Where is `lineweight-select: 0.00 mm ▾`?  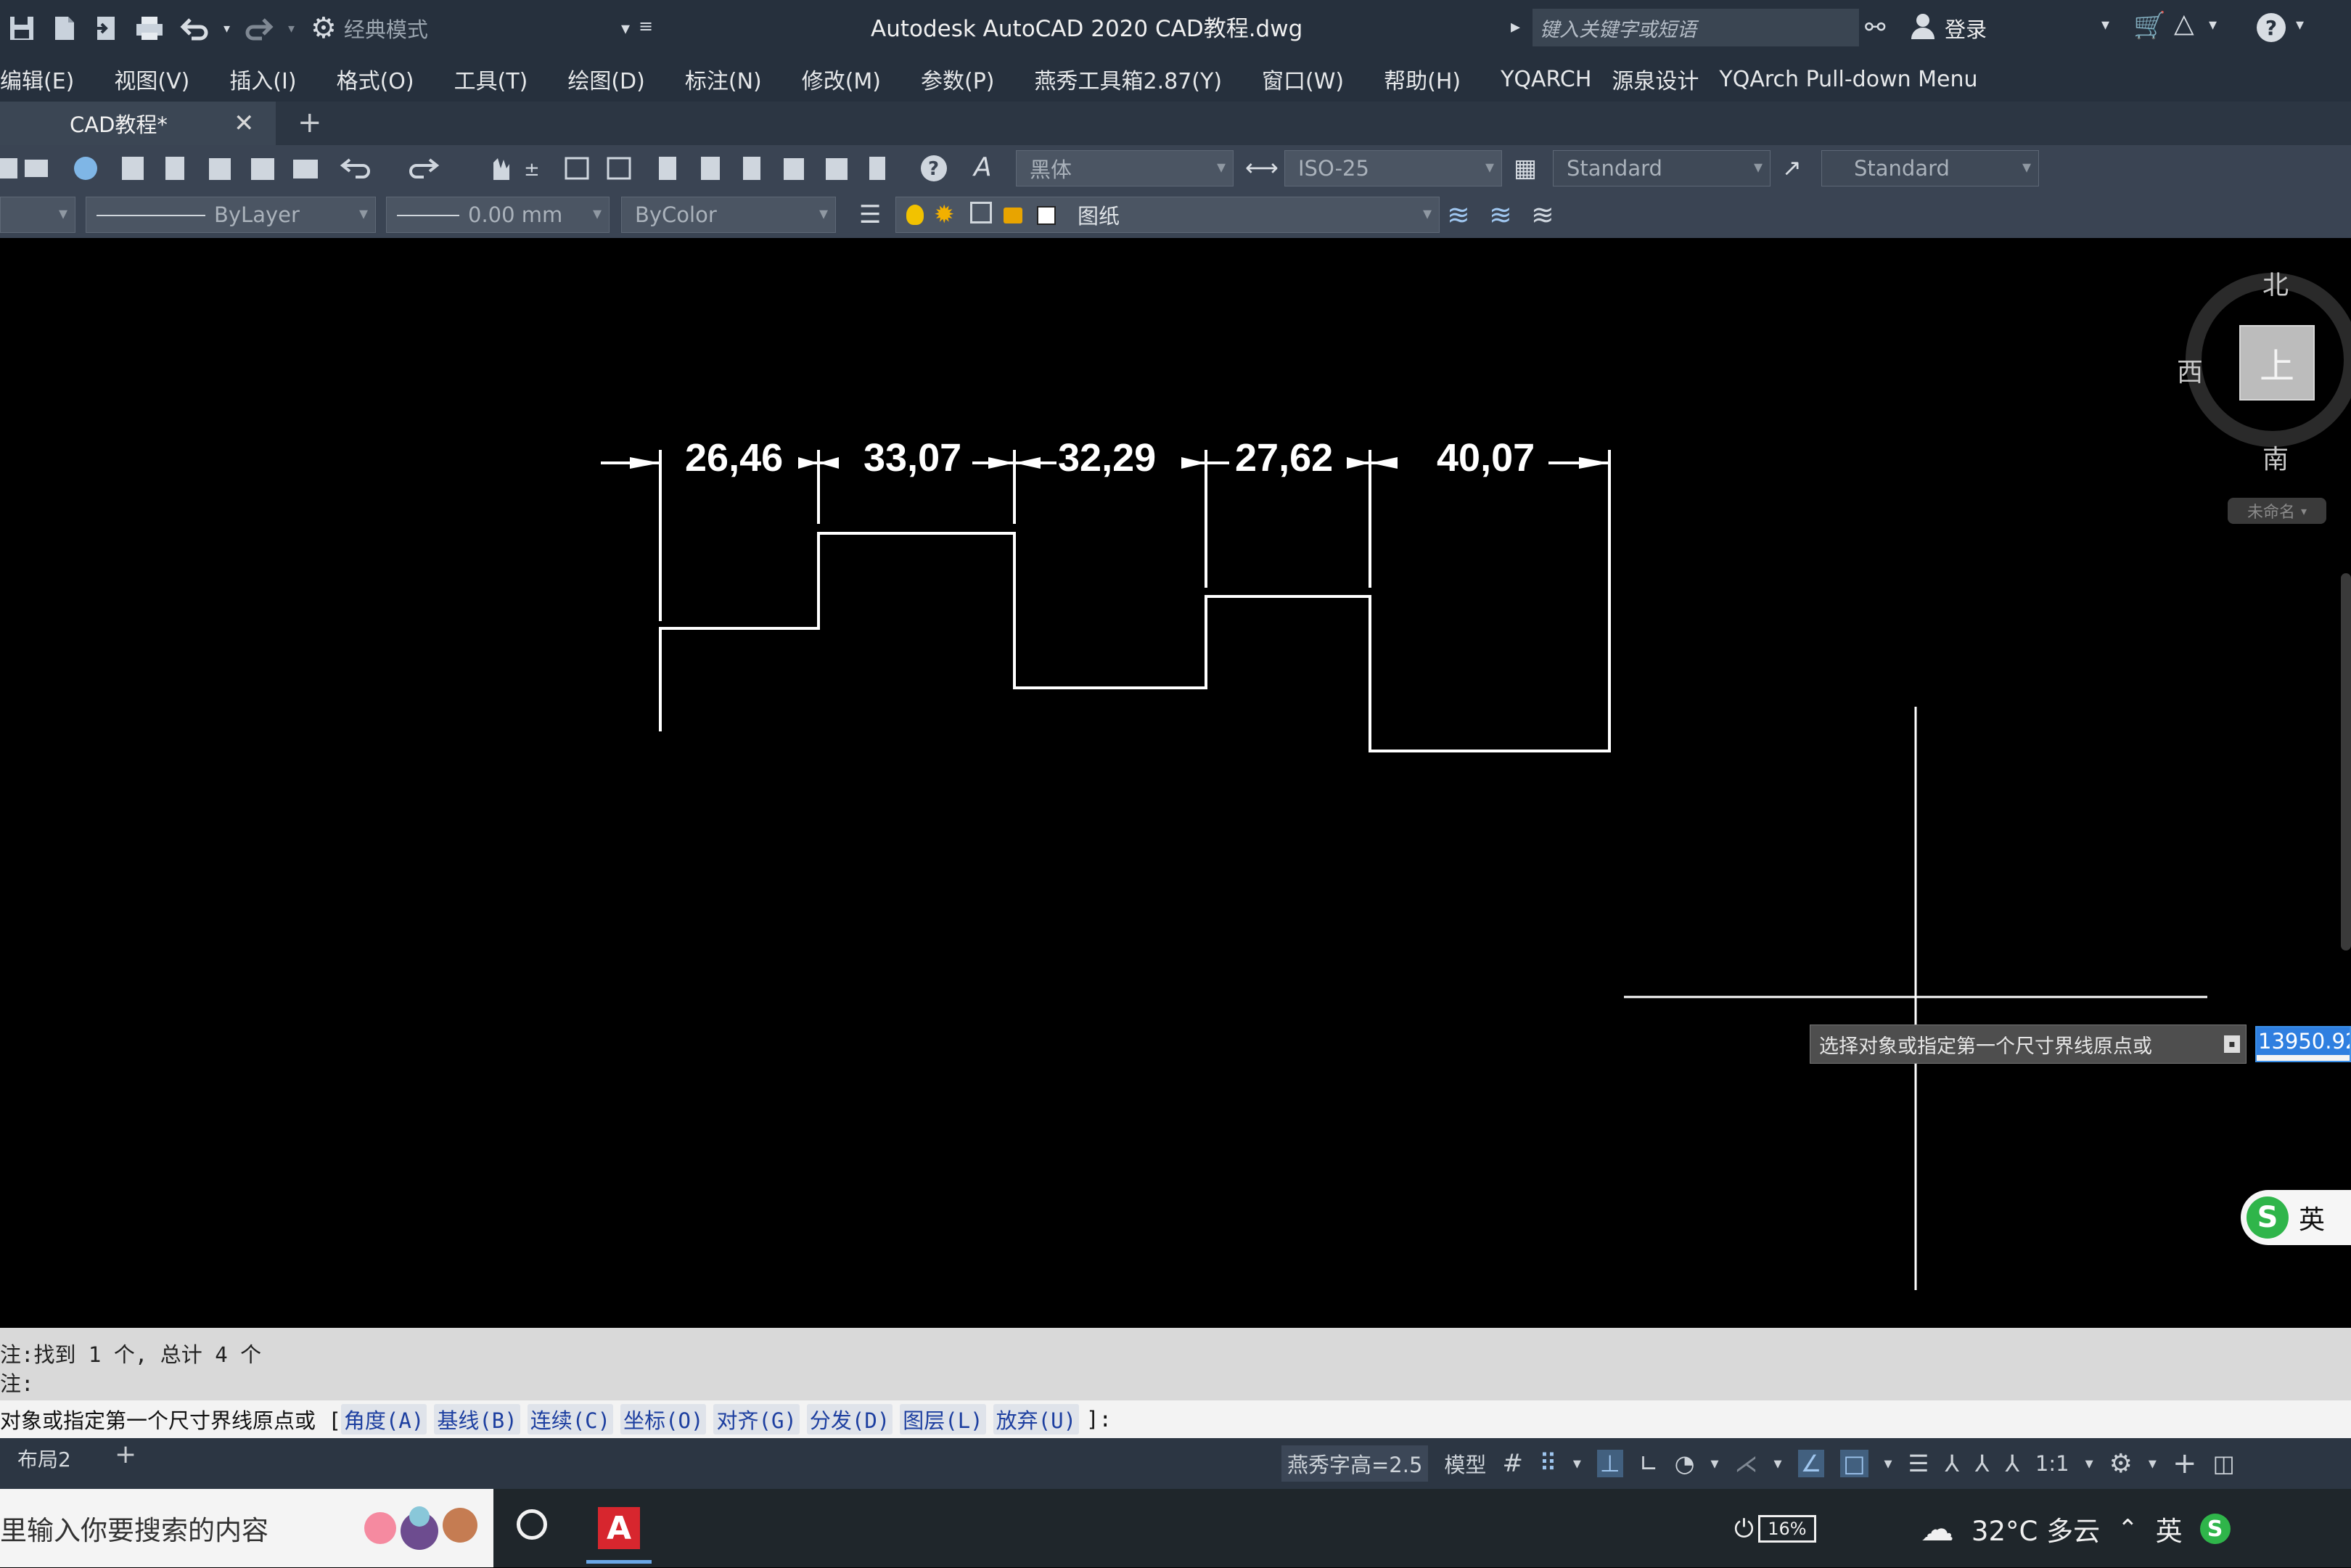 lineweight-select: 0.00 mm ▾ is located at coordinates (498, 215).